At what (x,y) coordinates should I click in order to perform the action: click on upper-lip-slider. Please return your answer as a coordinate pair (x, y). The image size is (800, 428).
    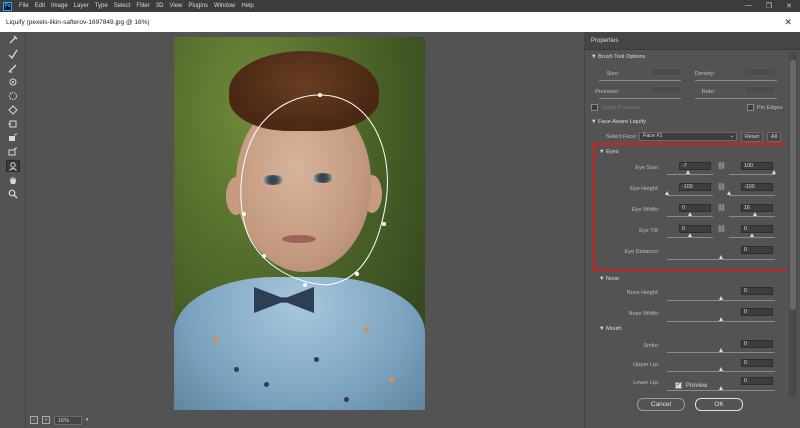
    Looking at the image, I should click on (721, 371).